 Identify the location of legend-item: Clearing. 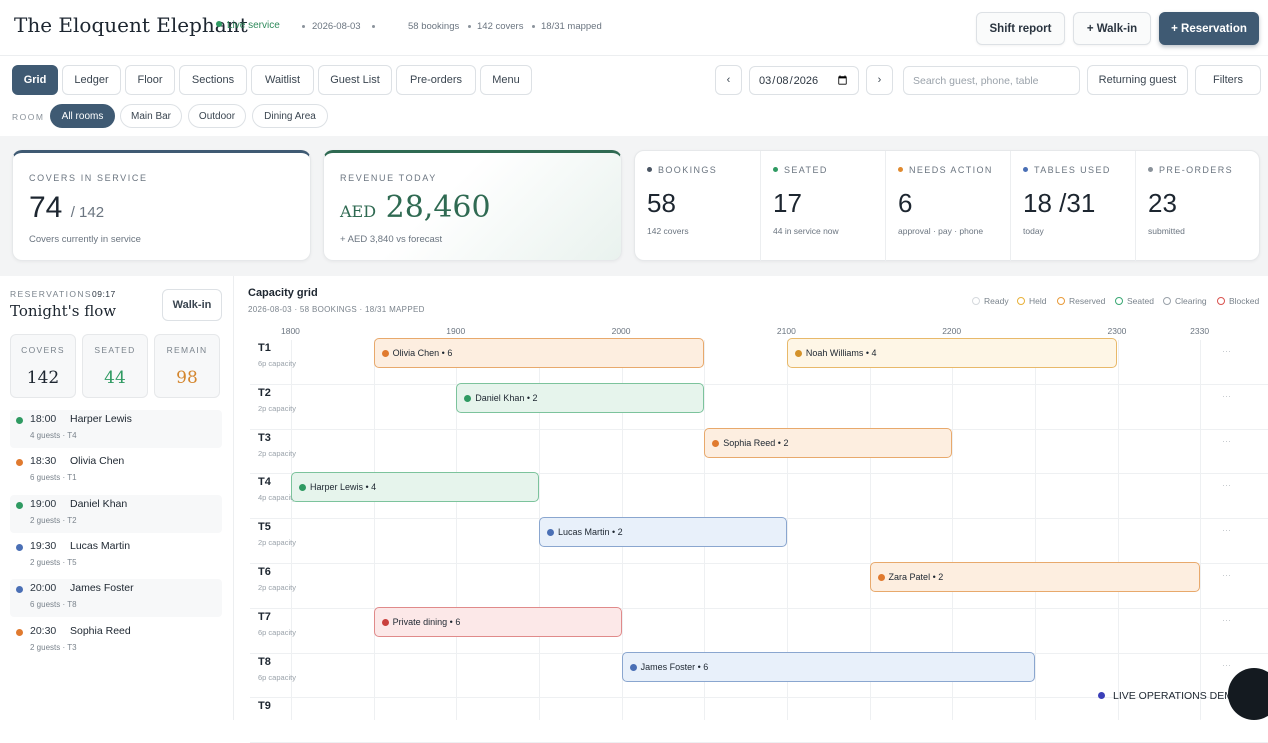
(1185, 301).